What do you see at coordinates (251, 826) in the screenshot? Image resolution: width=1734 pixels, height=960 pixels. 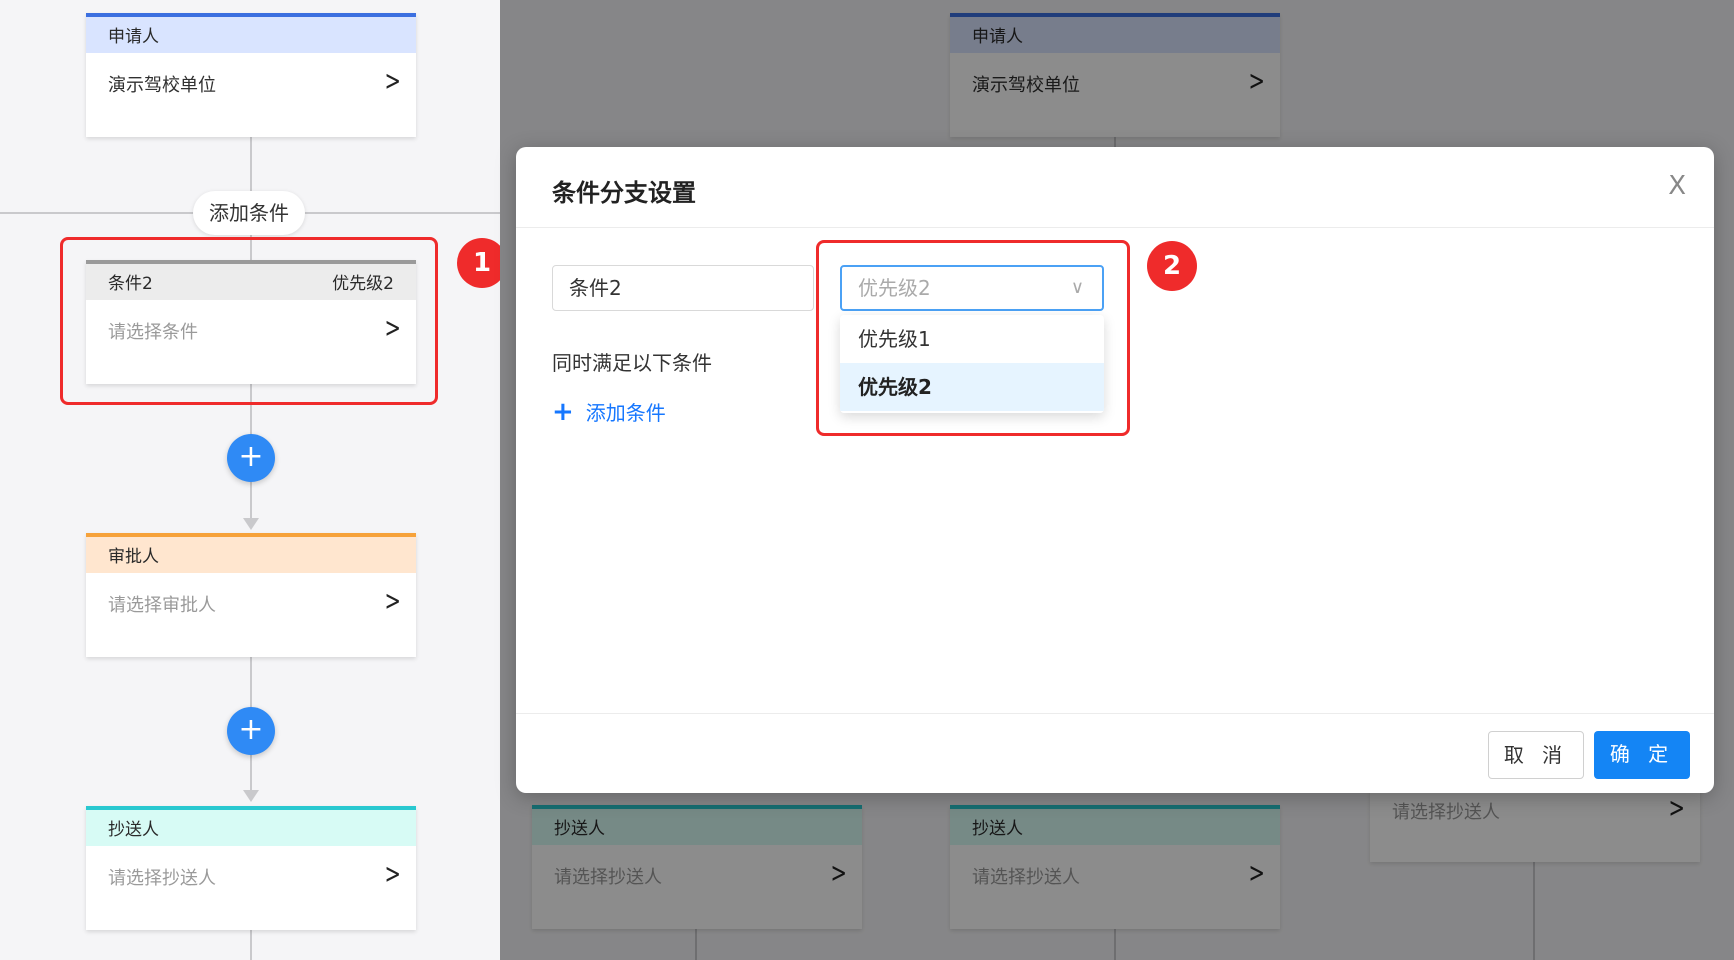 I see `cc-card-header: 抄送人` at bounding box center [251, 826].